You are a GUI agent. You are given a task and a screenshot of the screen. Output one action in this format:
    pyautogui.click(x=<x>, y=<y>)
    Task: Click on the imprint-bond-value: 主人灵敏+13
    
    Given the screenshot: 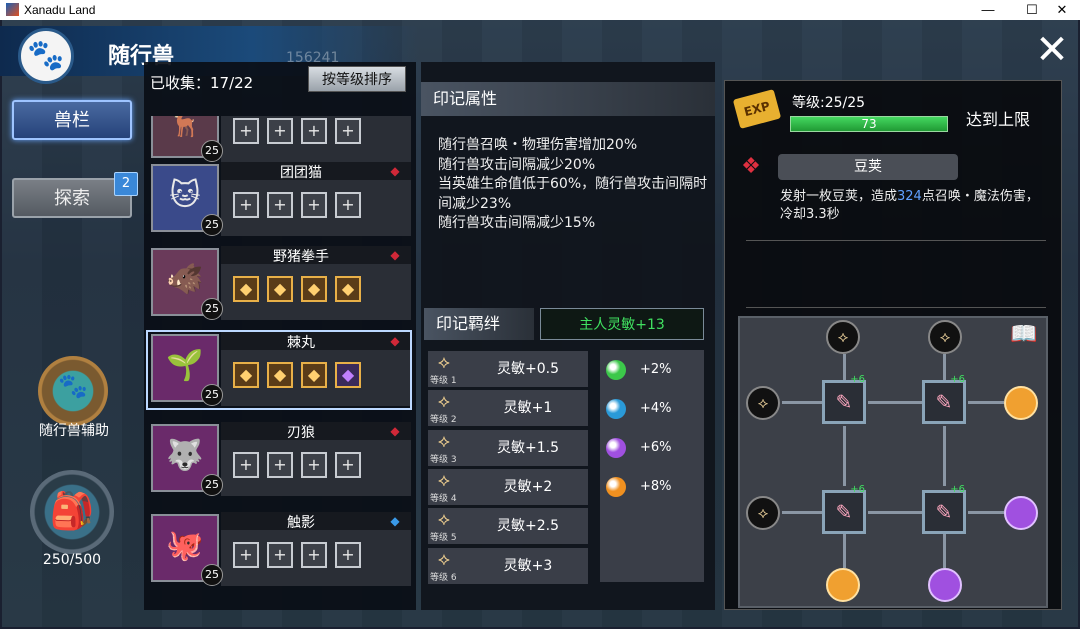 What is the action you would take?
    pyautogui.click(x=622, y=324)
    